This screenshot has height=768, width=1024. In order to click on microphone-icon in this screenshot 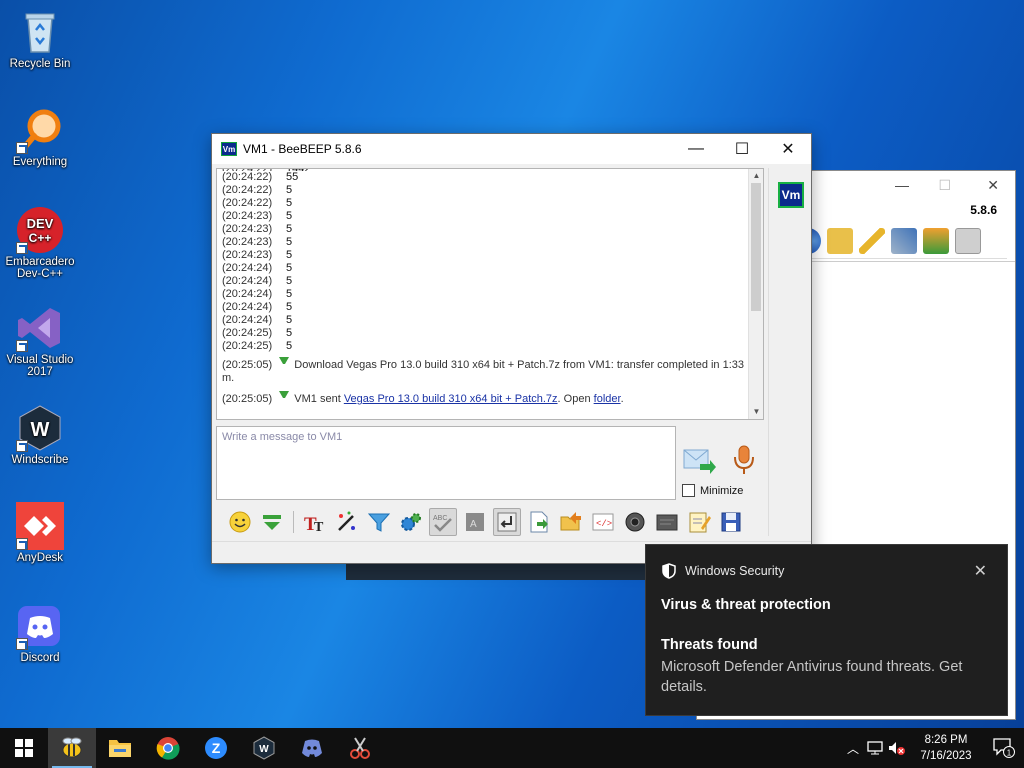, I will do `click(744, 459)`.